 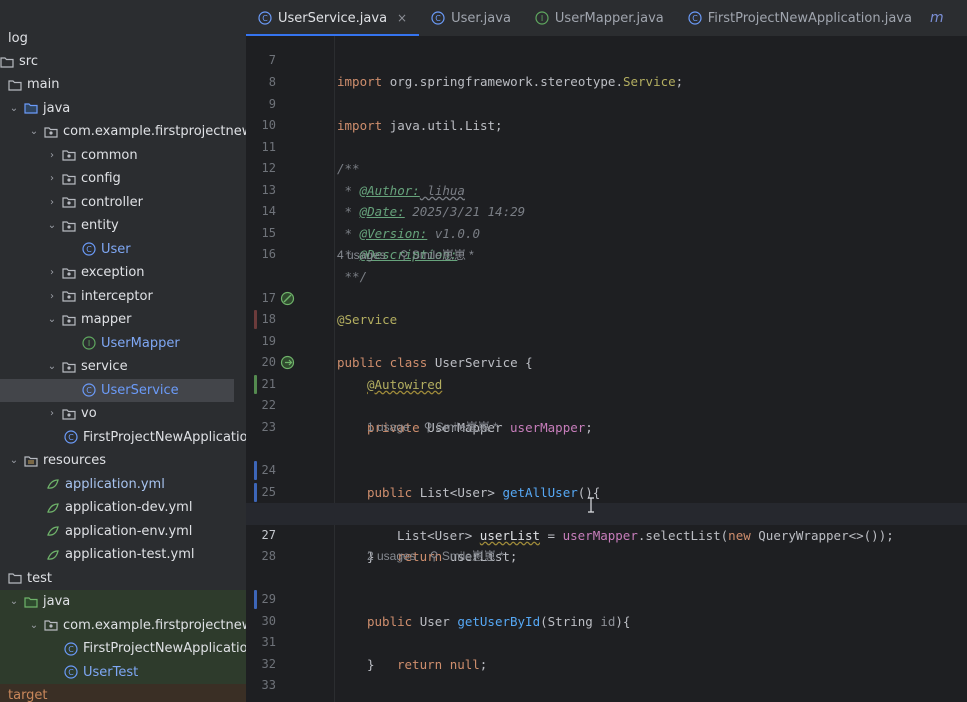 I want to click on spring-class-icon: C, so click(x=695, y=18).